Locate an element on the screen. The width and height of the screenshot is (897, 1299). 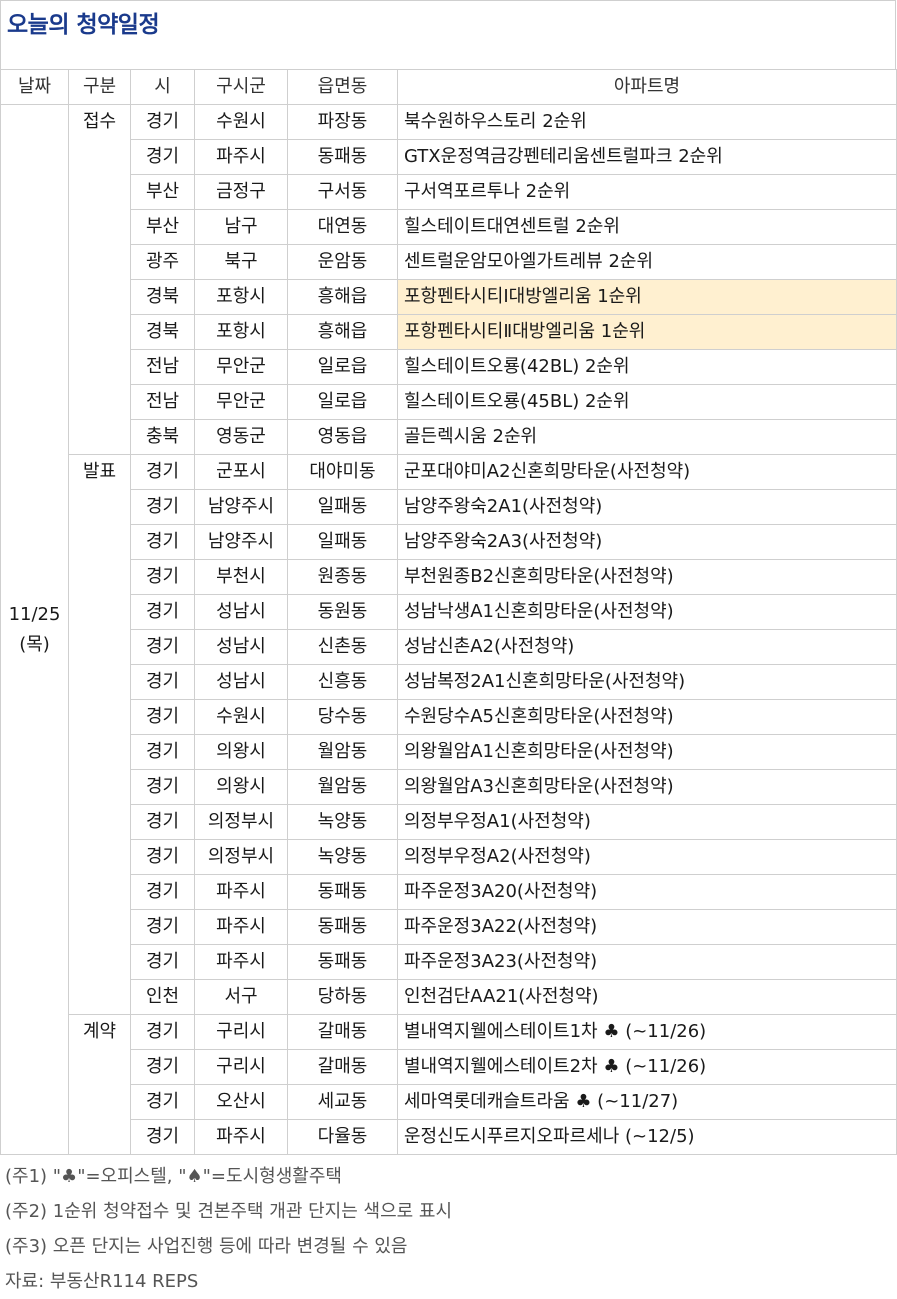
date-weekday: (목) is located at coordinates (34, 644).